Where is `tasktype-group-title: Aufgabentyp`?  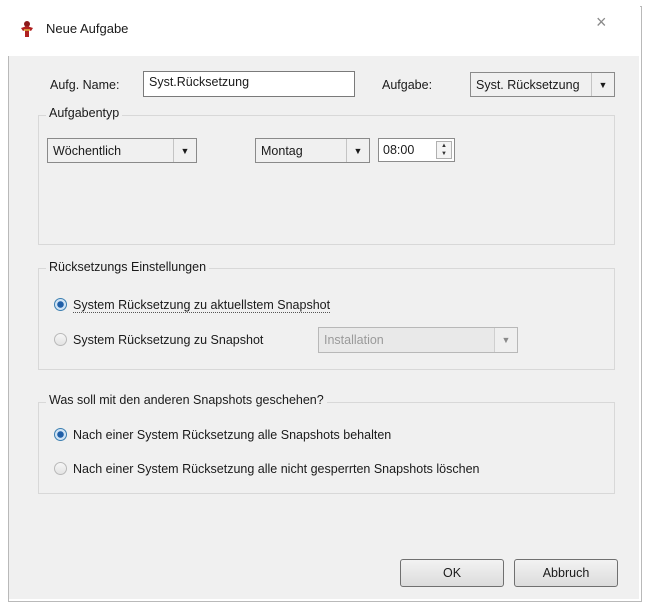
tasktype-group-title: Aufgabentyp is located at coordinates (84, 113).